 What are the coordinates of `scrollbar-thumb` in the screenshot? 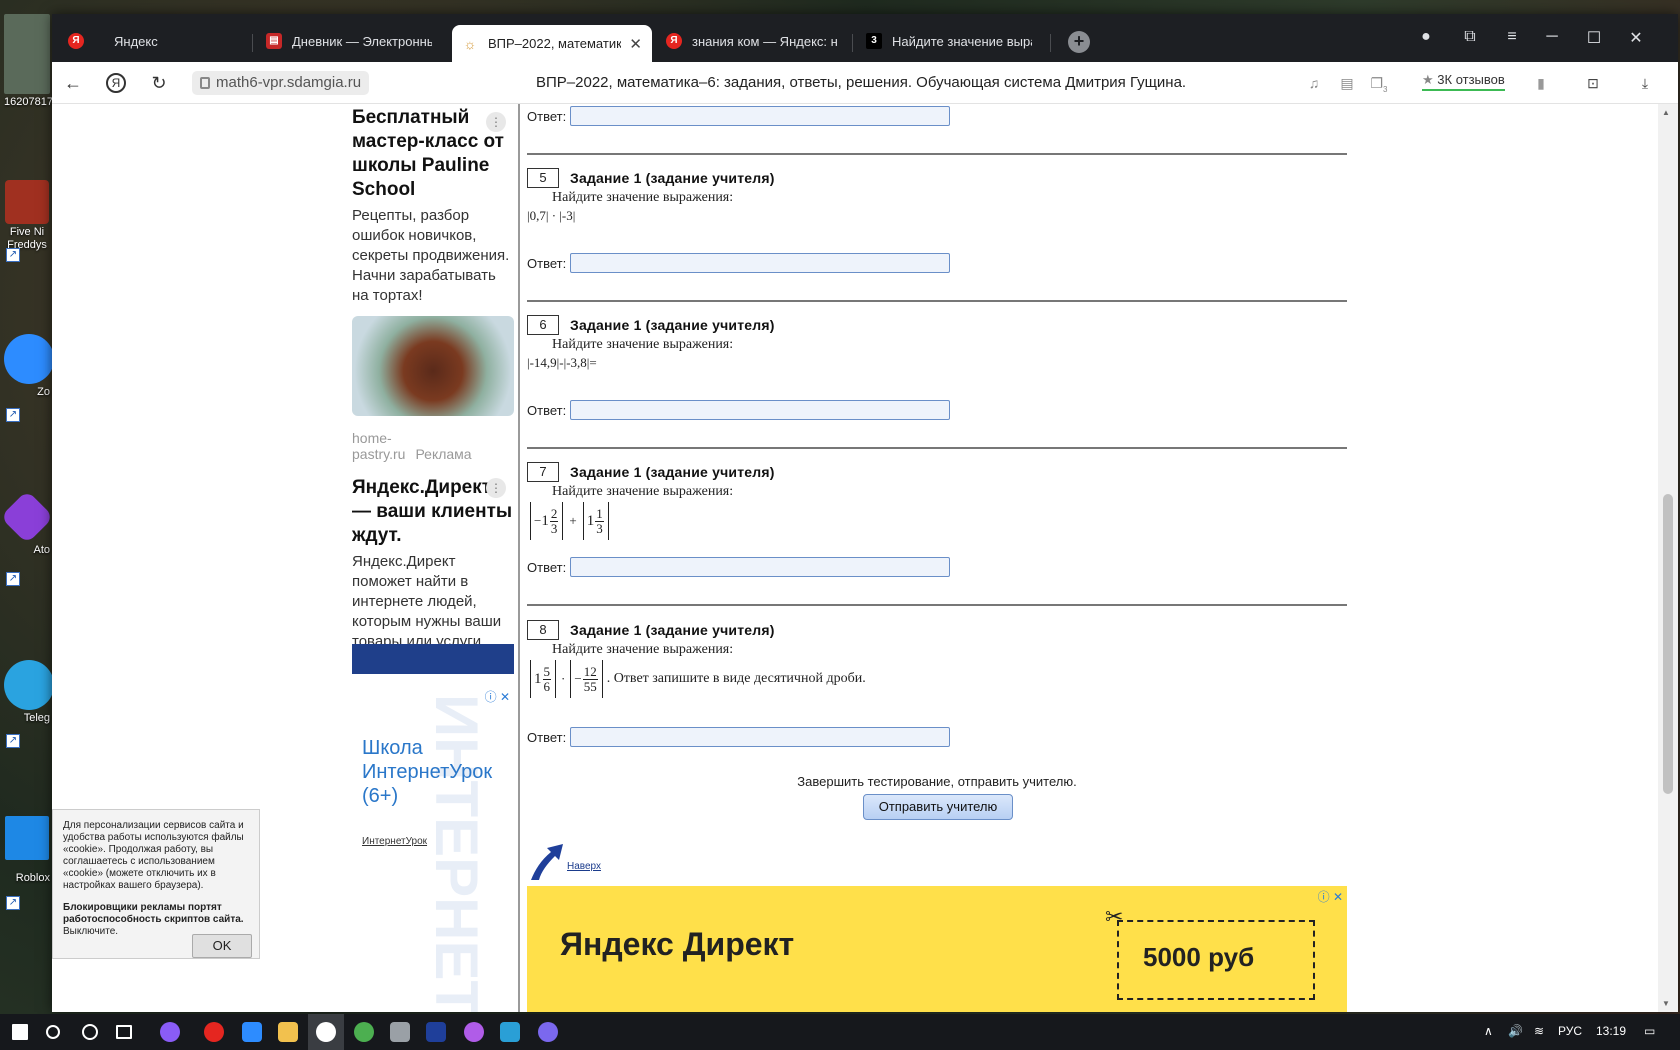 It's located at (1668, 644).